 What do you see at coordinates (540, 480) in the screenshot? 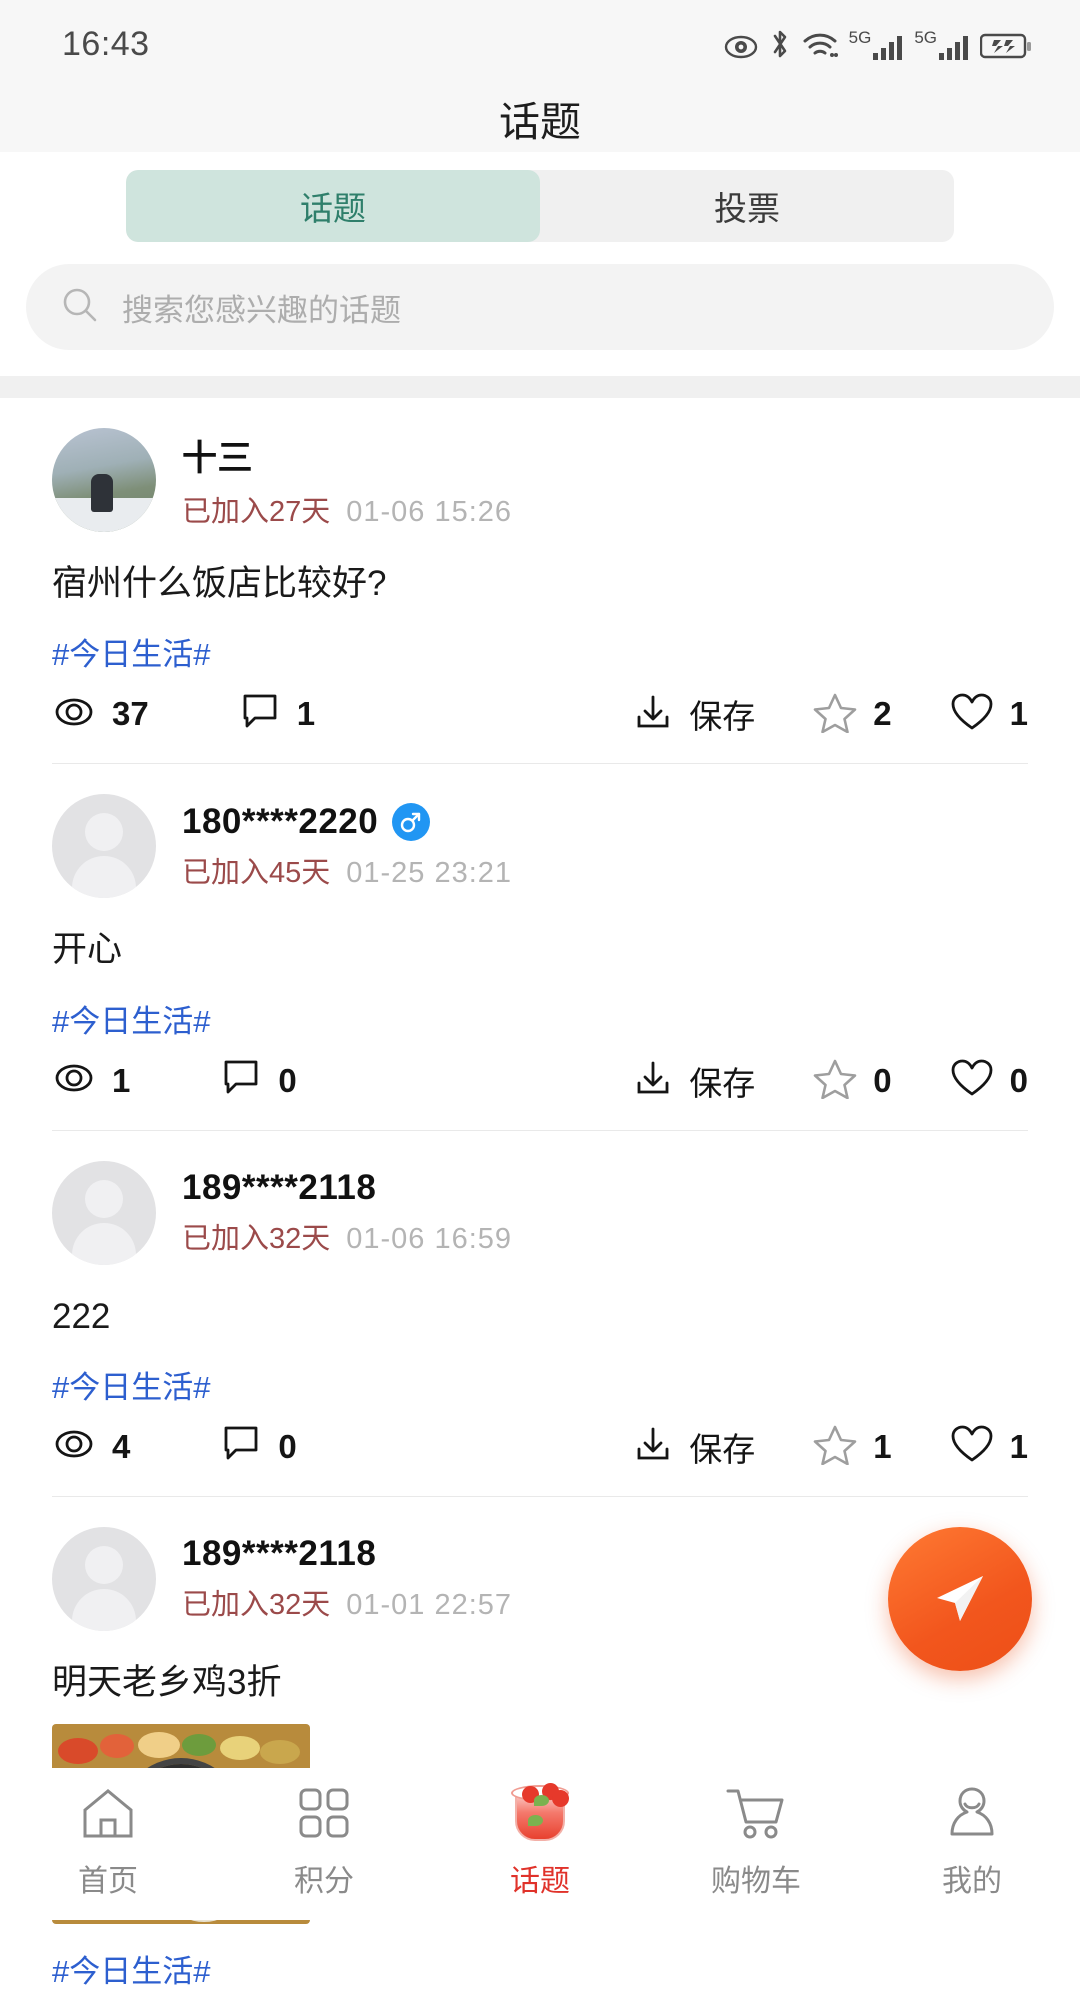
I see `post-header: 十三 已加入27天 01-06 15:26` at bounding box center [540, 480].